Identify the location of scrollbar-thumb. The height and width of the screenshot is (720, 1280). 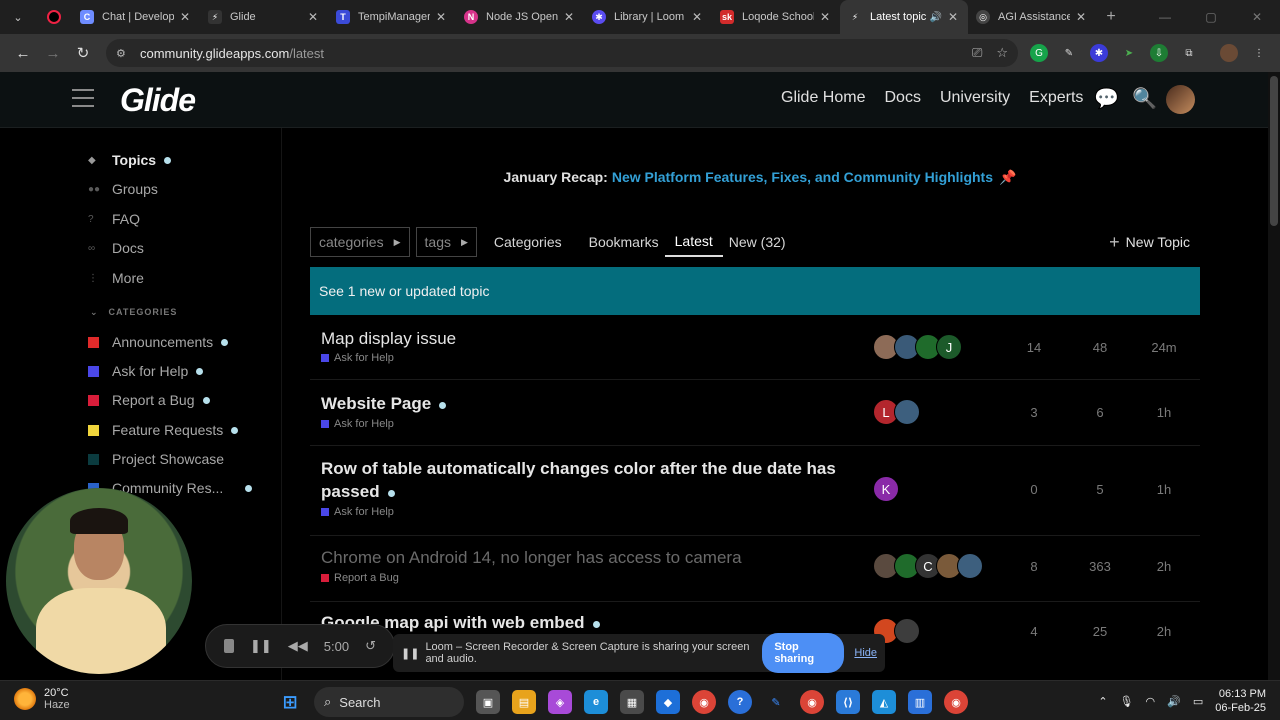
(1274, 151).